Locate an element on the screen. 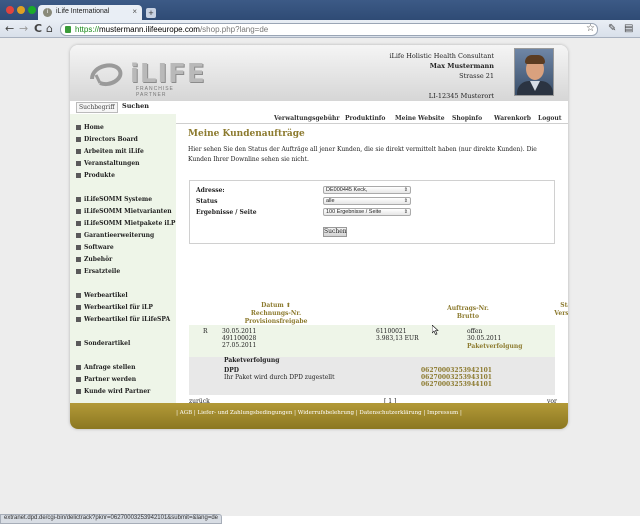 The image size is (640, 524). consultant-role: iLife Holistic Health Consultant is located at coordinates (441, 56).